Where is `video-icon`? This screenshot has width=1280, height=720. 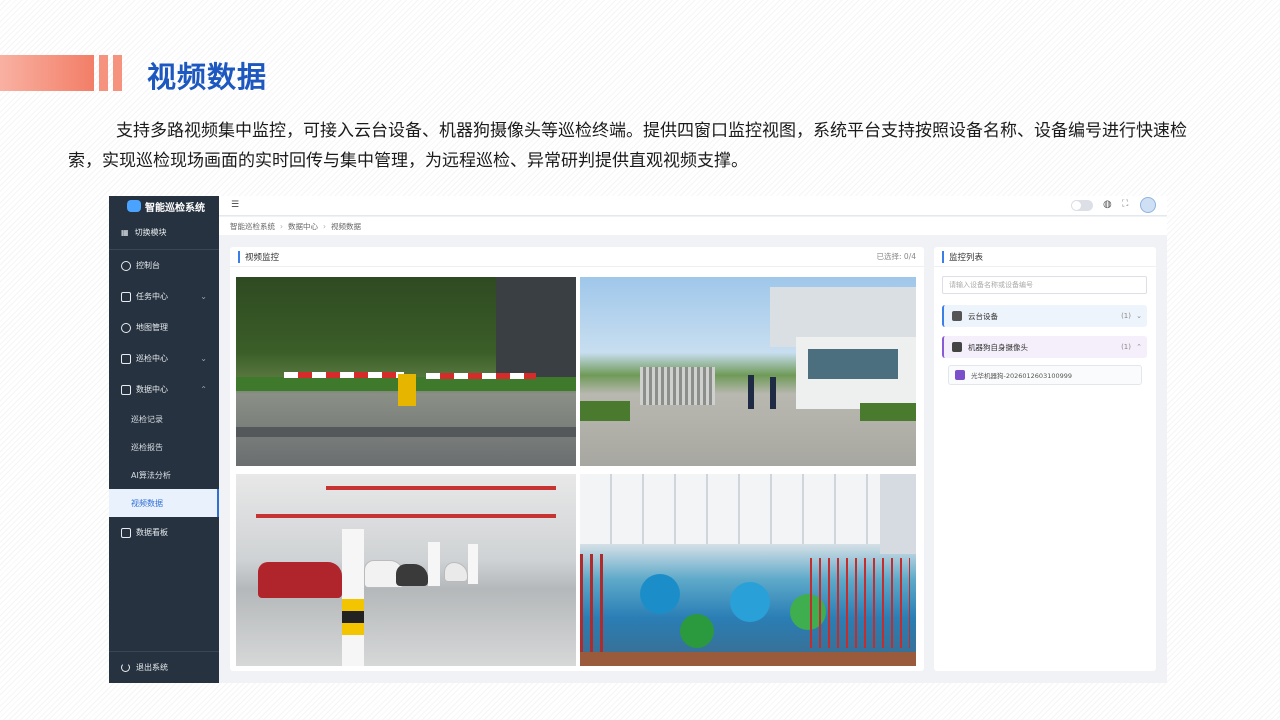
video-icon is located at coordinates (960, 375).